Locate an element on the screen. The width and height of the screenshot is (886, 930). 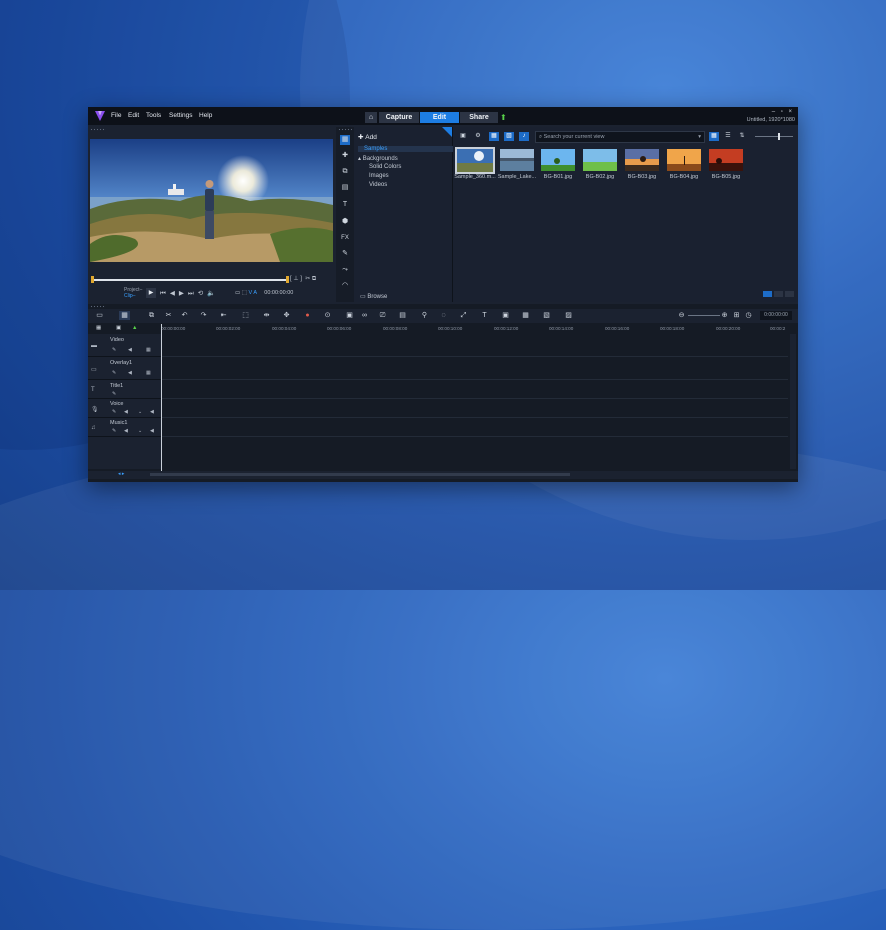
browse-button: ▭ Browse is located at coordinates (373, 296).